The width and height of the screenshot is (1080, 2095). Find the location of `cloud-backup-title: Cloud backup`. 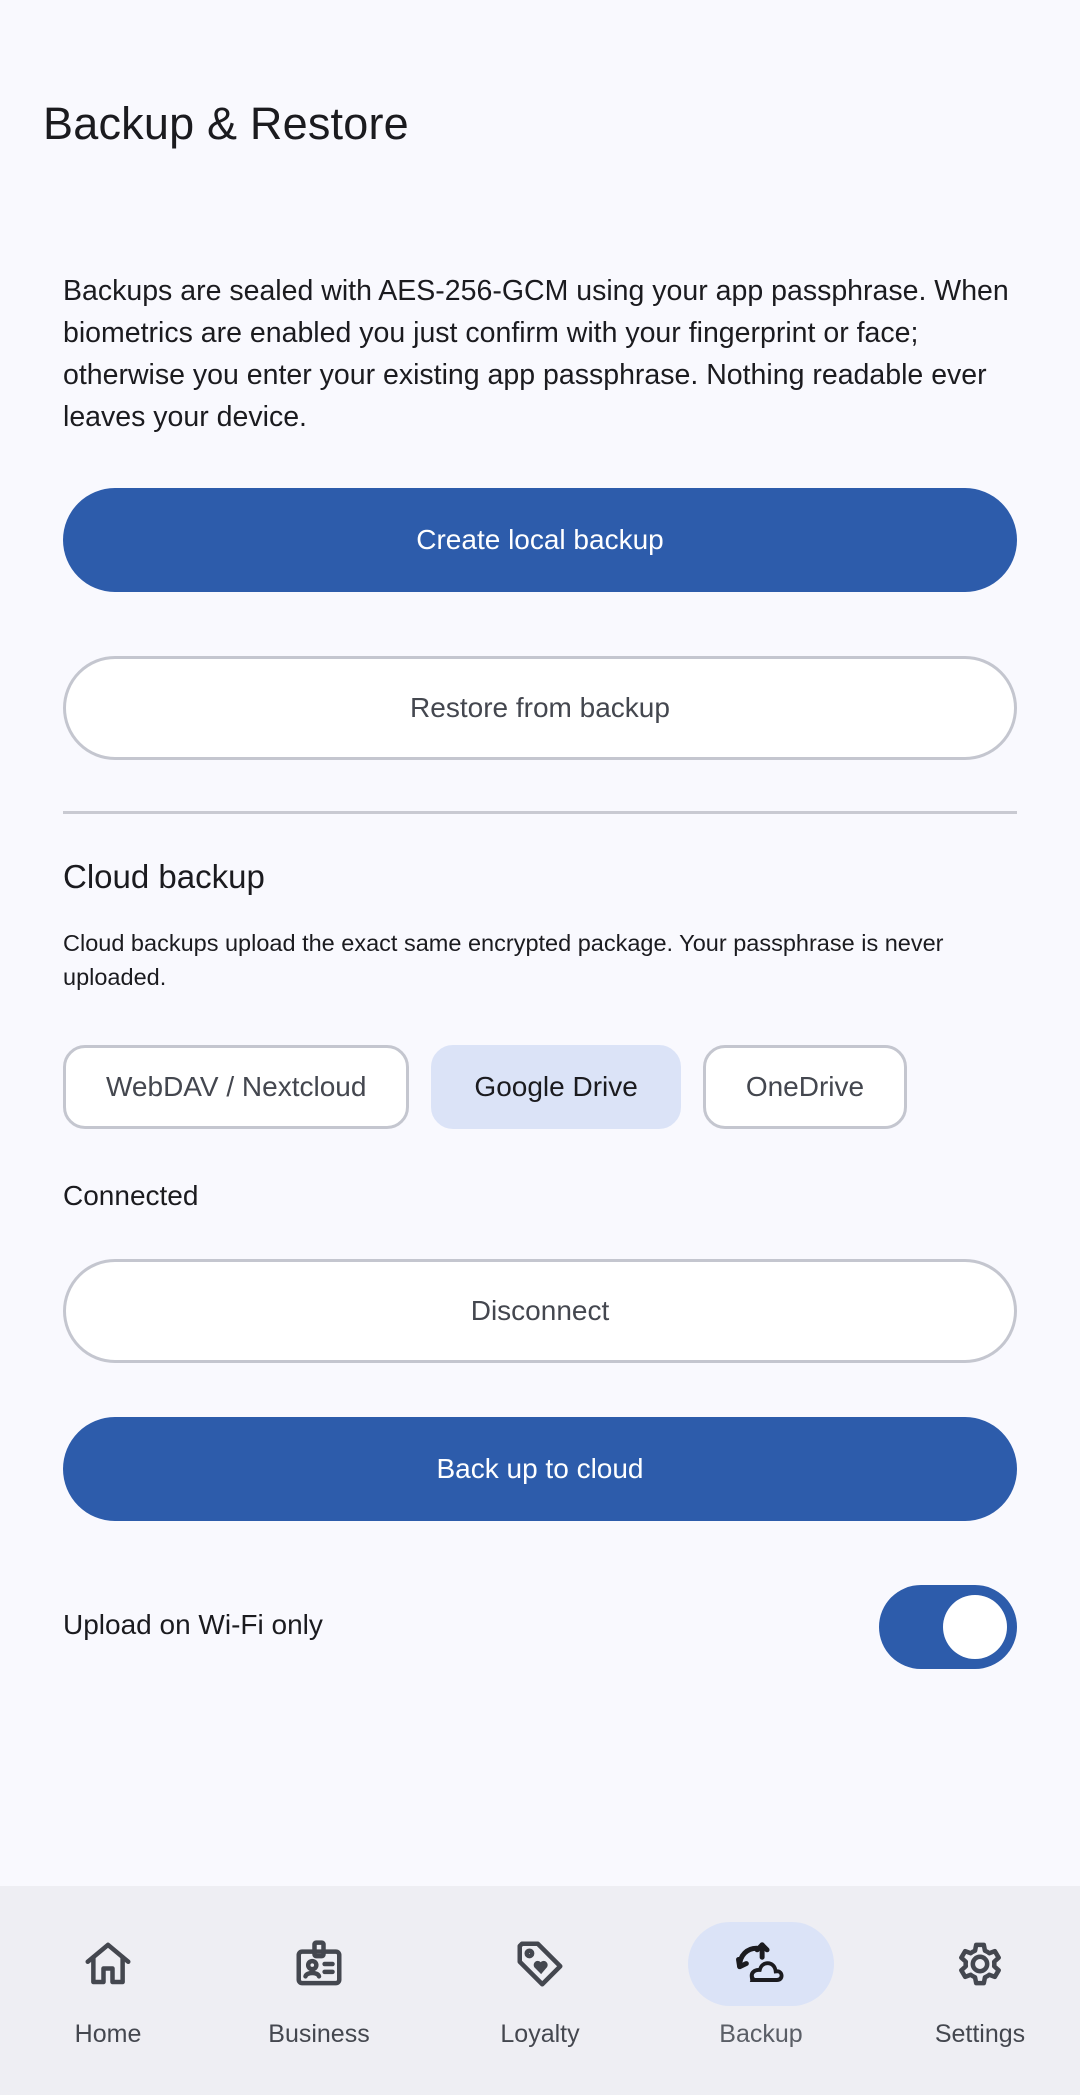

cloud-backup-title: Cloud backup is located at coordinates (164, 876).